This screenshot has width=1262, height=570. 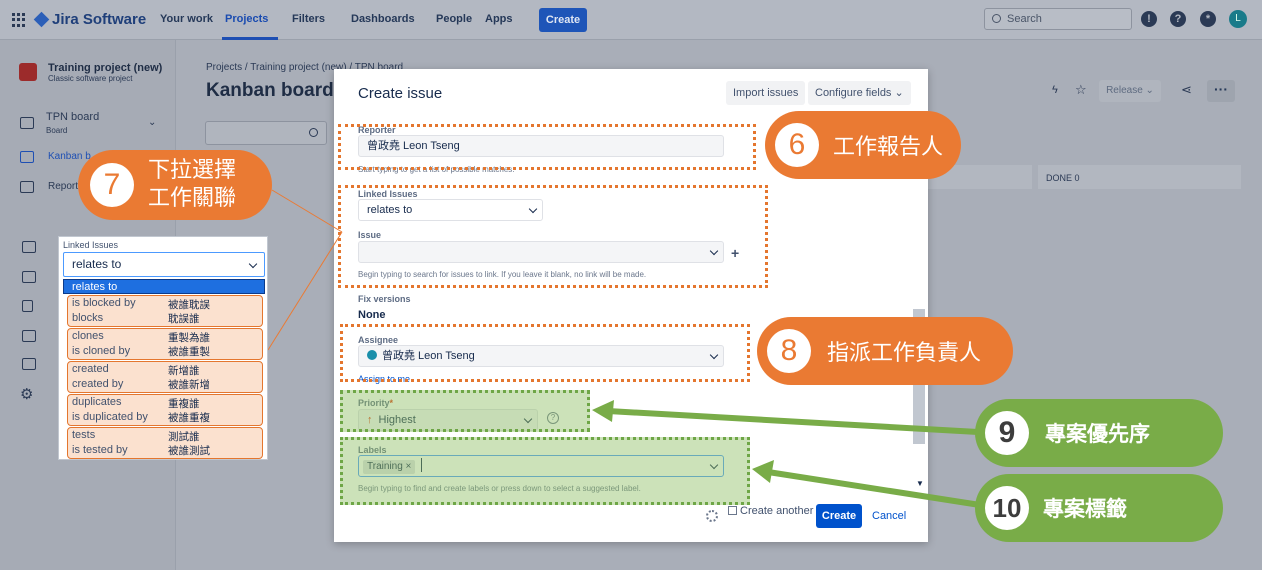 I want to click on releases-icon, so click(x=29, y=247).